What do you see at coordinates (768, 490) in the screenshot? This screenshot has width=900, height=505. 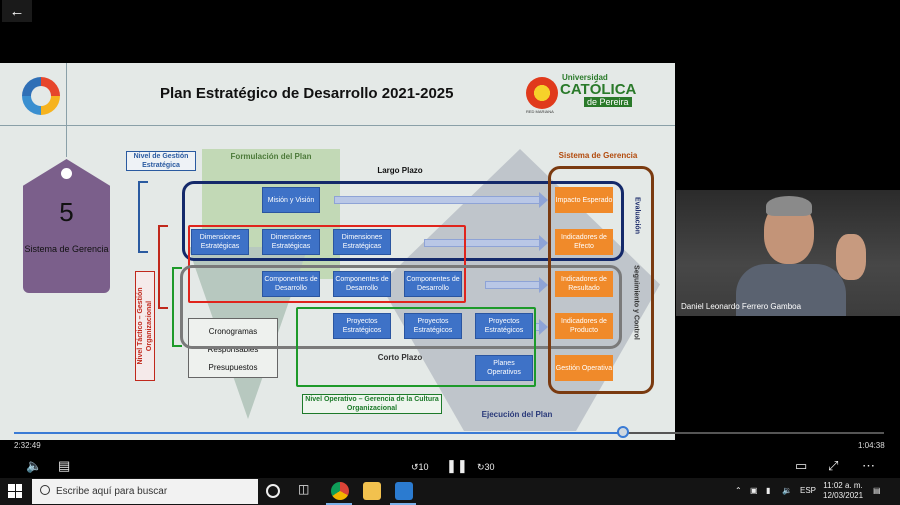 I see `battery-icon: ▮` at bounding box center [768, 490].